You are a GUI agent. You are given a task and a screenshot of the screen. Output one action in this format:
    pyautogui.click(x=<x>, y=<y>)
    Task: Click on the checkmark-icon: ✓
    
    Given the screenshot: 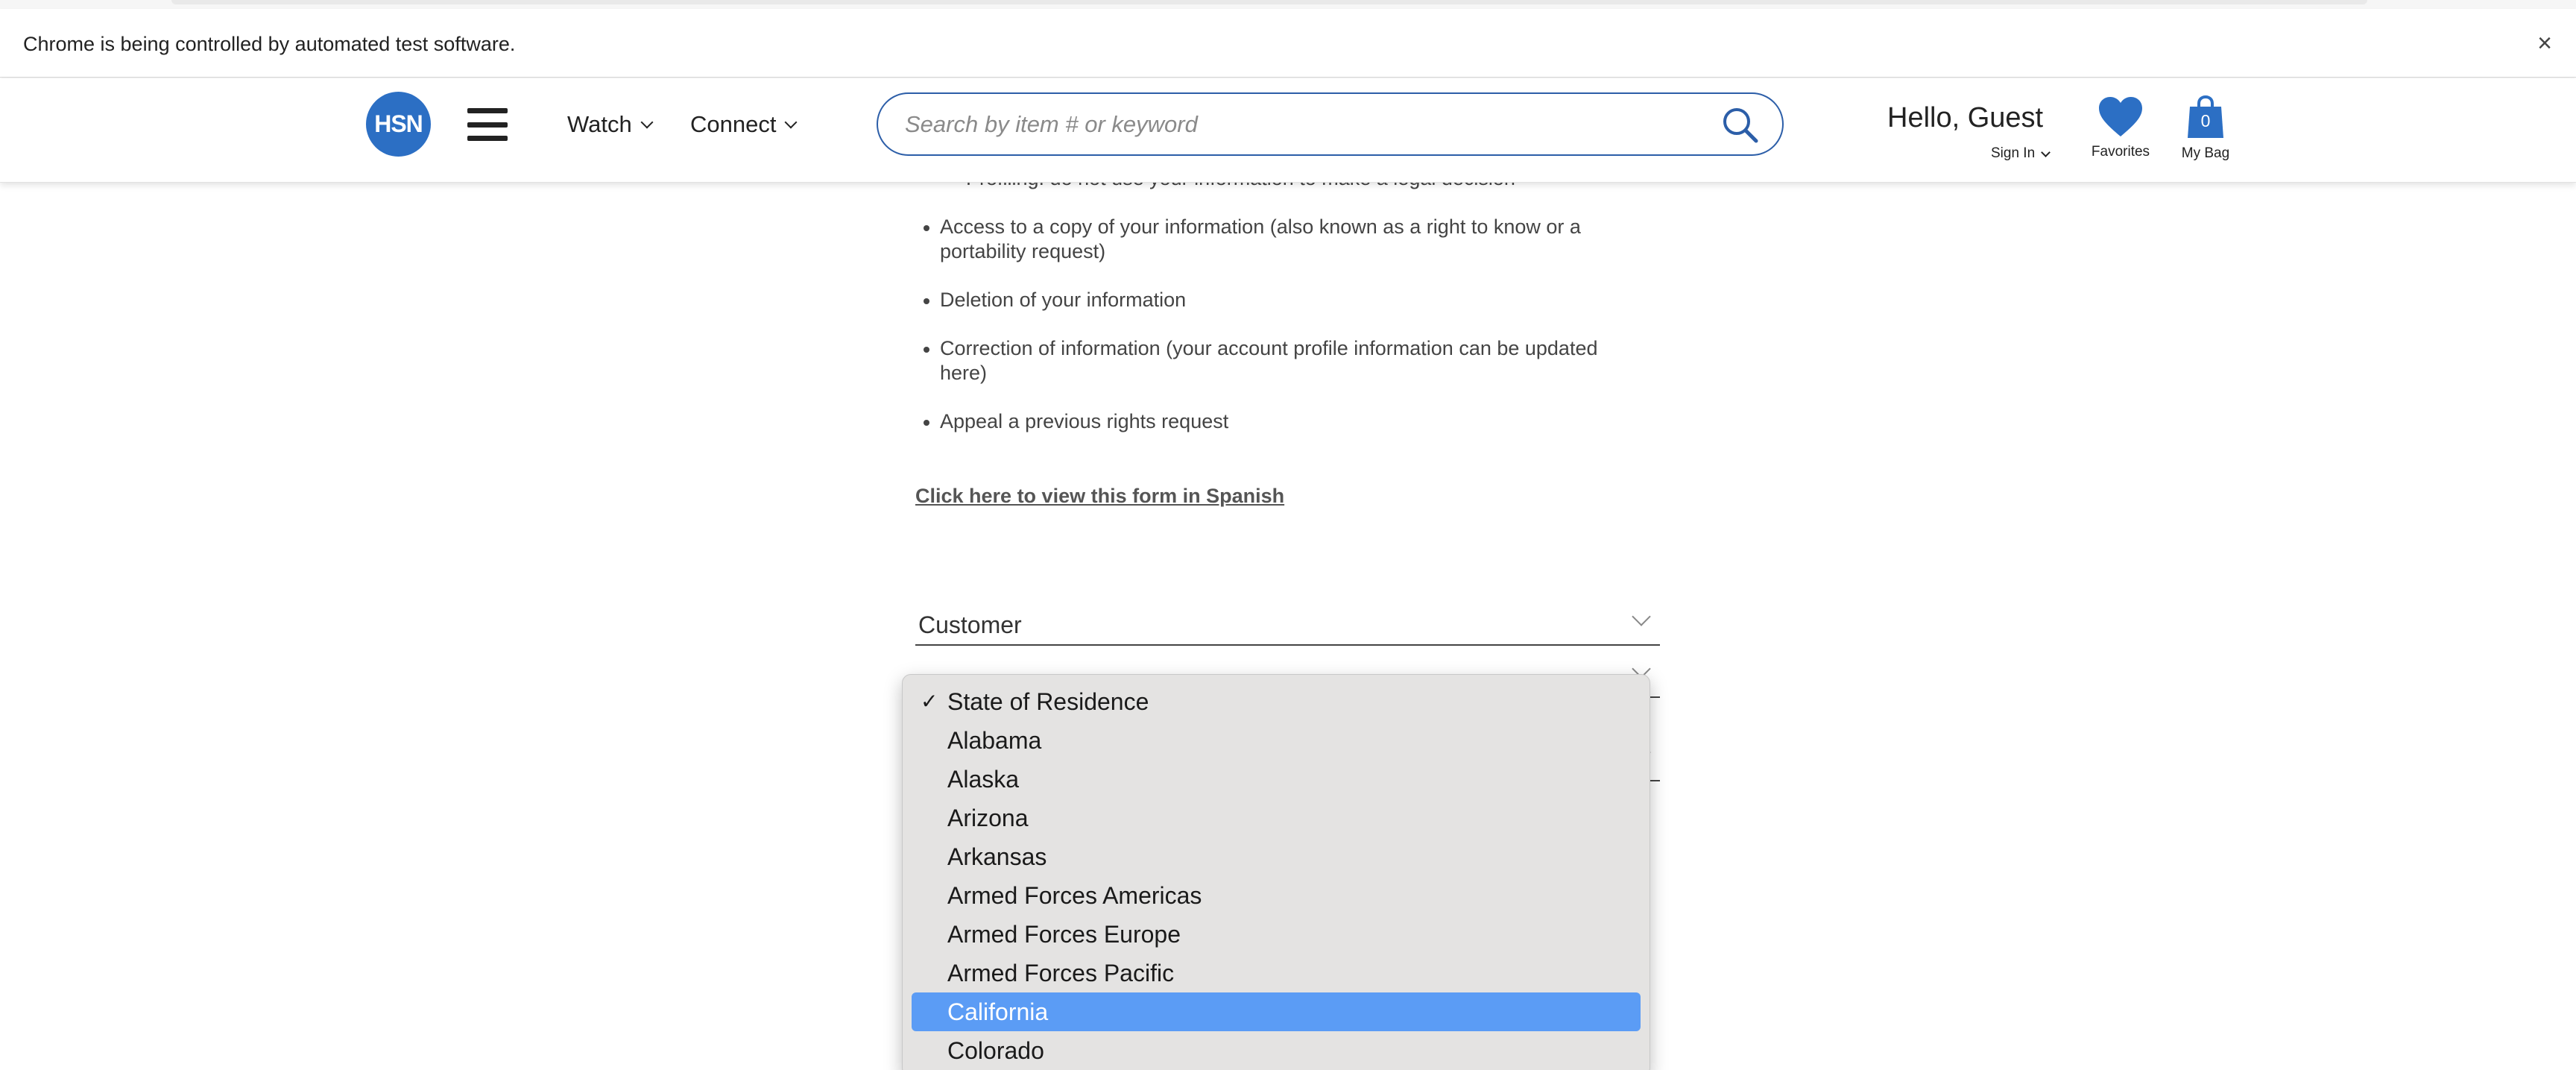 What is the action you would take?
    pyautogui.click(x=929, y=701)
    